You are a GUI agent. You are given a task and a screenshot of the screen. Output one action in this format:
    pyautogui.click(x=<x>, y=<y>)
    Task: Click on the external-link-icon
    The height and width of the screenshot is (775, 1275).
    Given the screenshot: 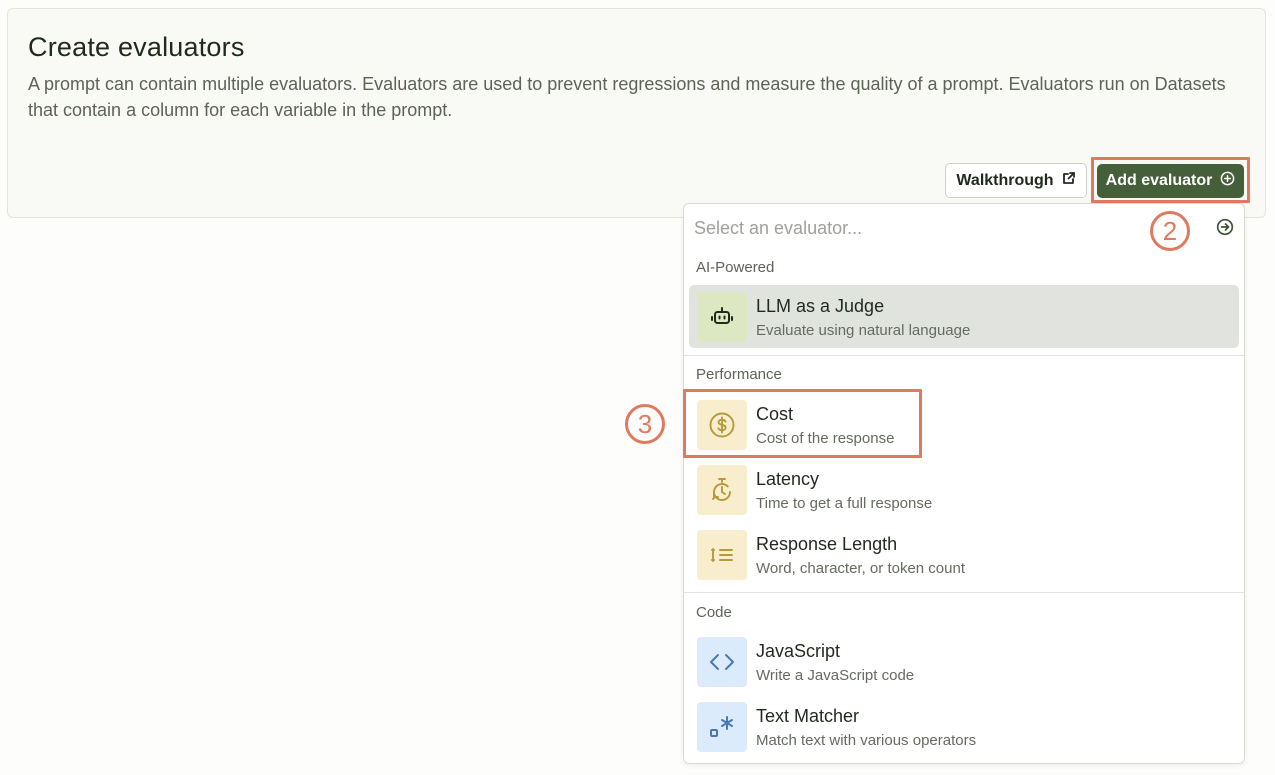 What is the action you would take?
    pyautogui.click(x=1069, y=180)
    